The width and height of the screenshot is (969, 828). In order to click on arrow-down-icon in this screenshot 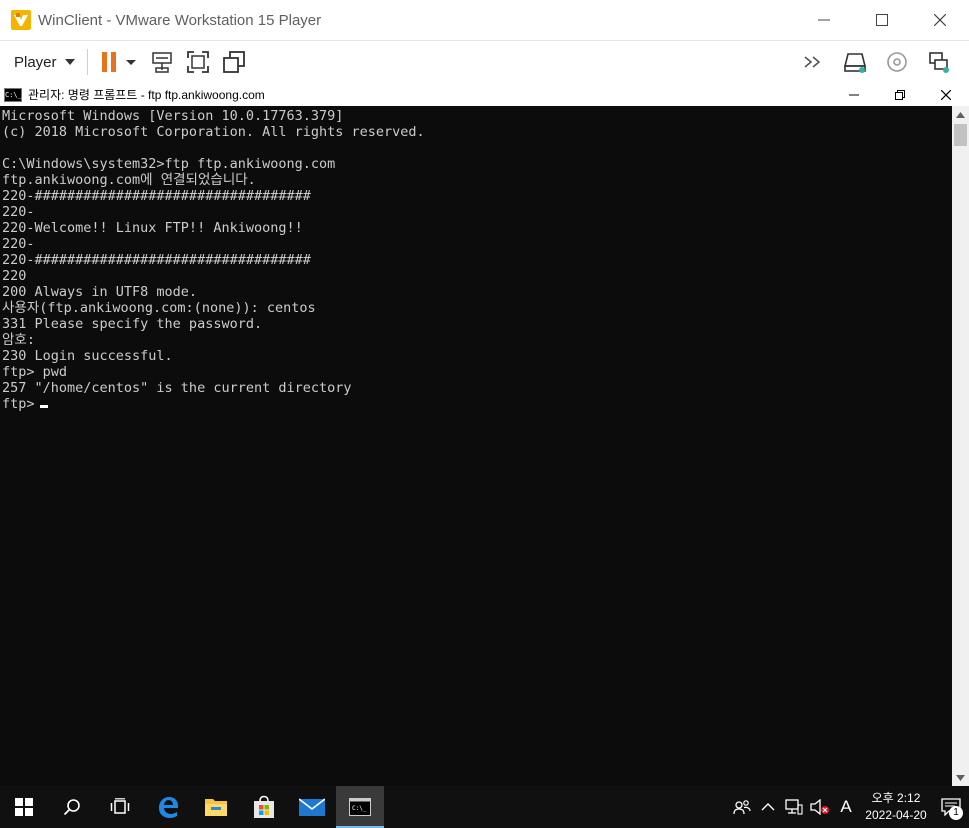, I will do `click(960, 777)`.